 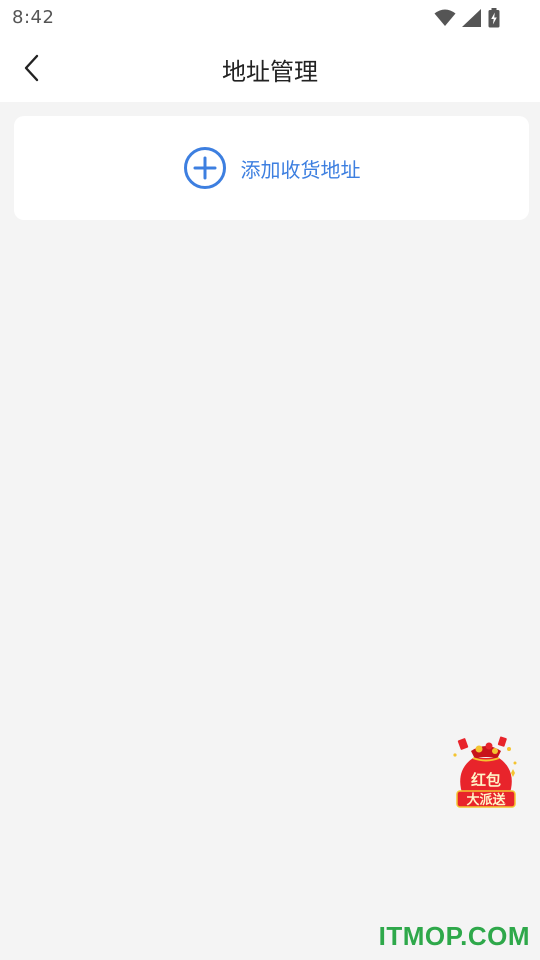 I want to click on add-address-label: 添加收货地址, so click(x=300, y=169).